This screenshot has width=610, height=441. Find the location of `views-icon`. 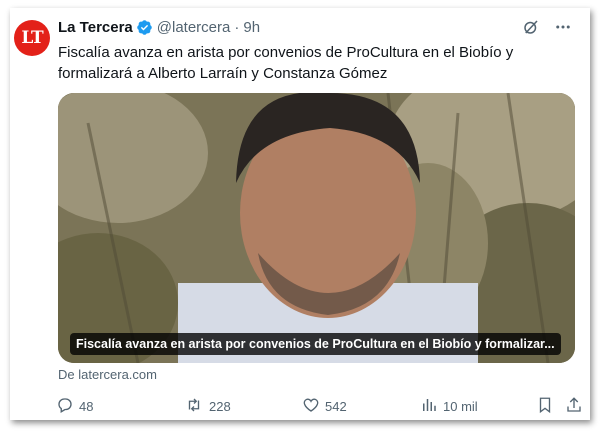

views-icon is located at coordinates (429, 406).